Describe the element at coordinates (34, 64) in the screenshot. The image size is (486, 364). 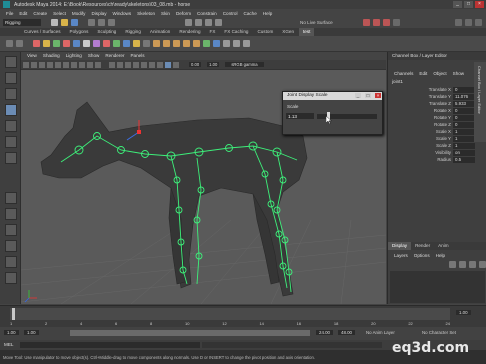
I see `camera-attributes-icon` at that location.